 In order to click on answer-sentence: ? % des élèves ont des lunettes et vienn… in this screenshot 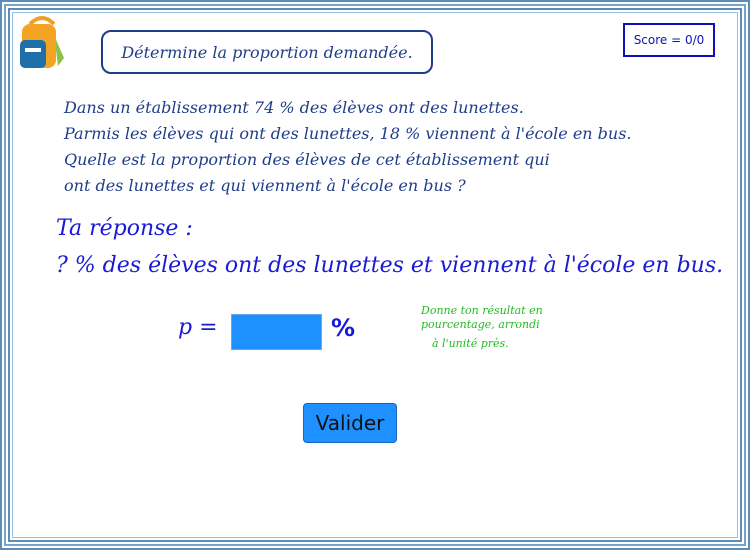, I will do `click(390, 265)`.